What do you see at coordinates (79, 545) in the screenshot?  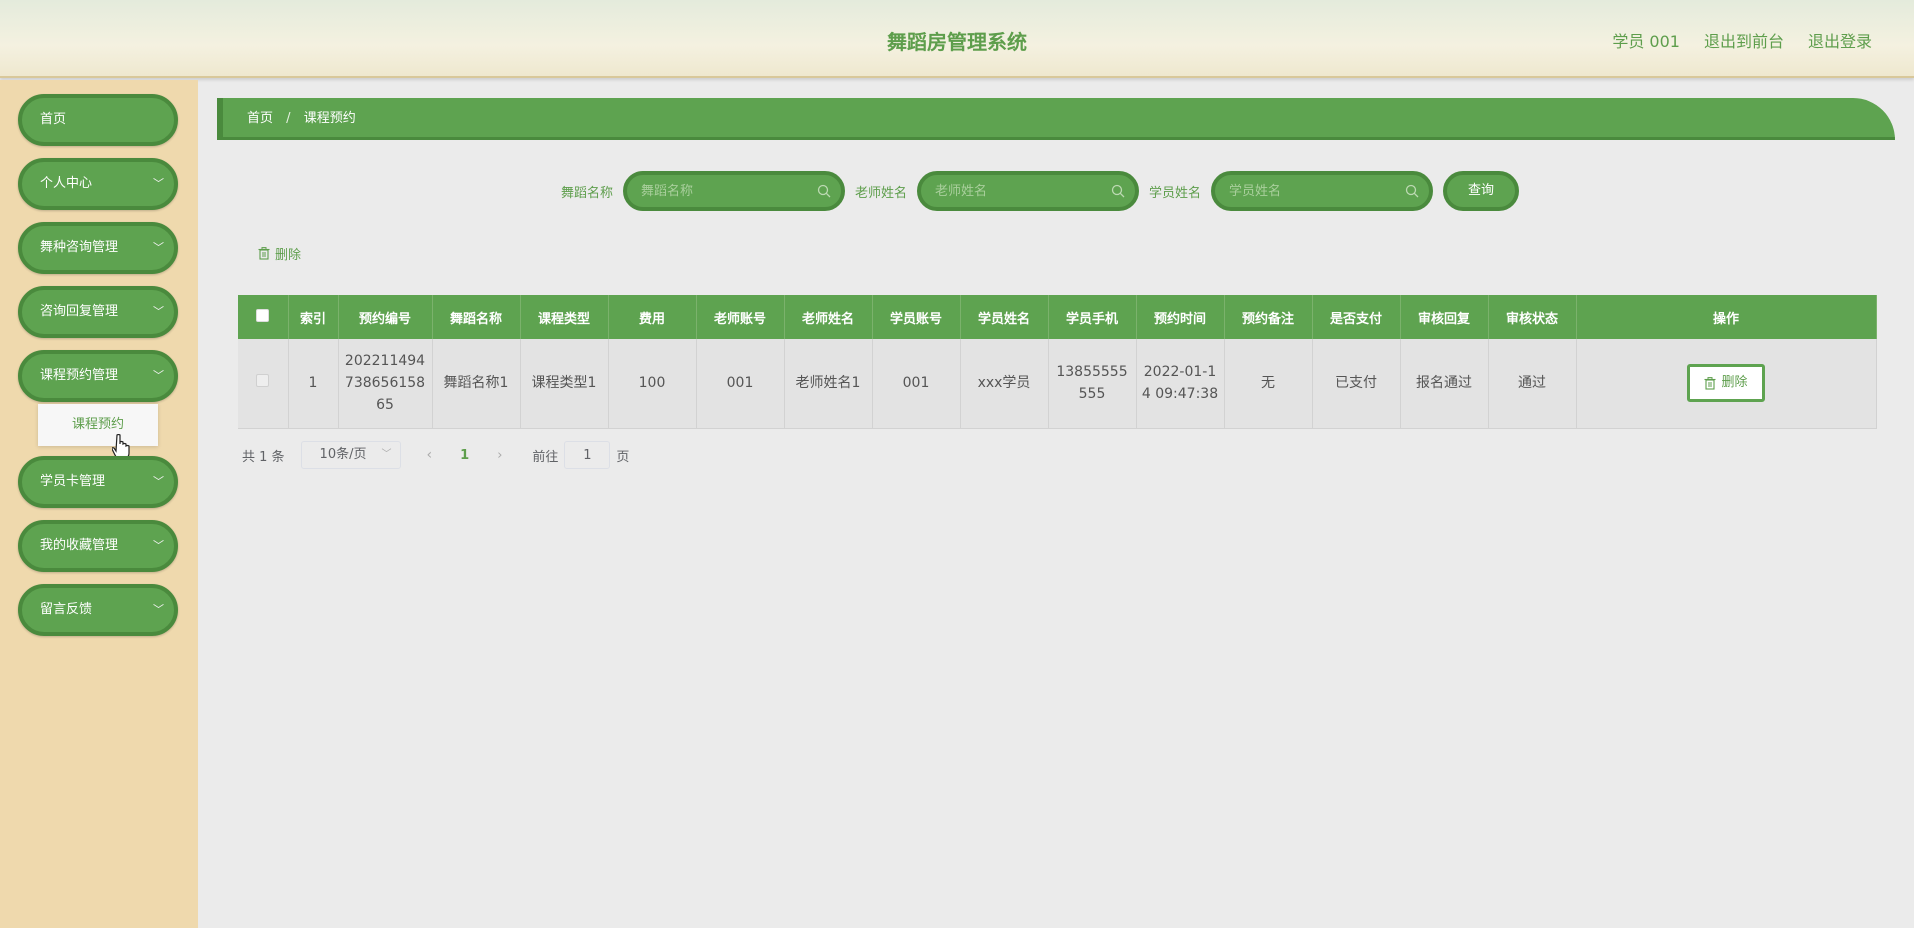 I see `sidebar-item-label: 我的收藏管理` at bounding box center [79, 545].